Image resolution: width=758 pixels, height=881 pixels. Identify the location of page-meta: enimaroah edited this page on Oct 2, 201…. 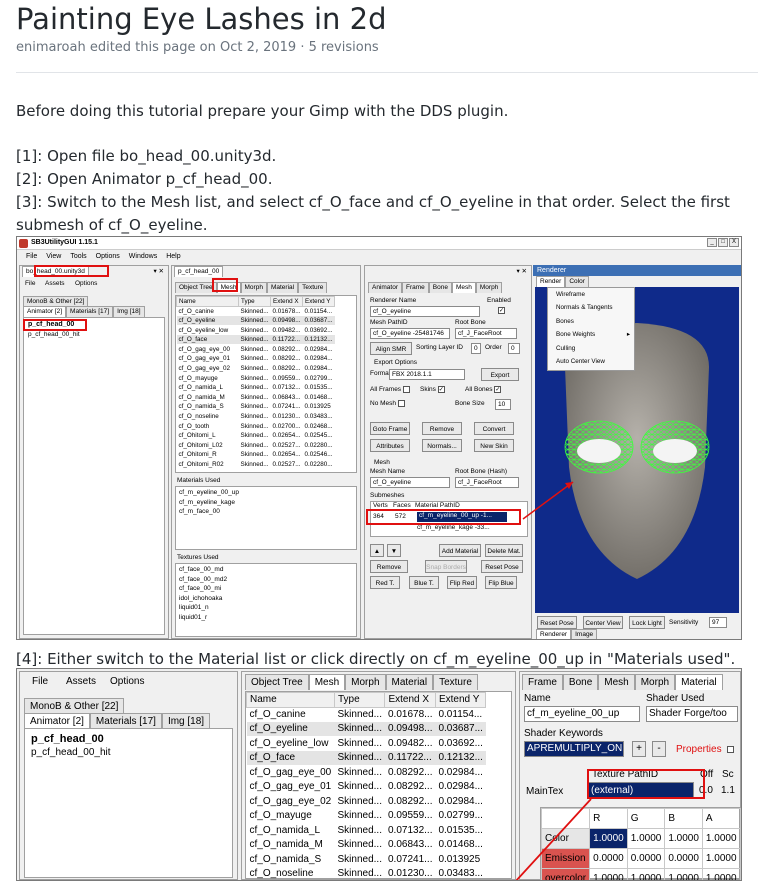
(197, 47).